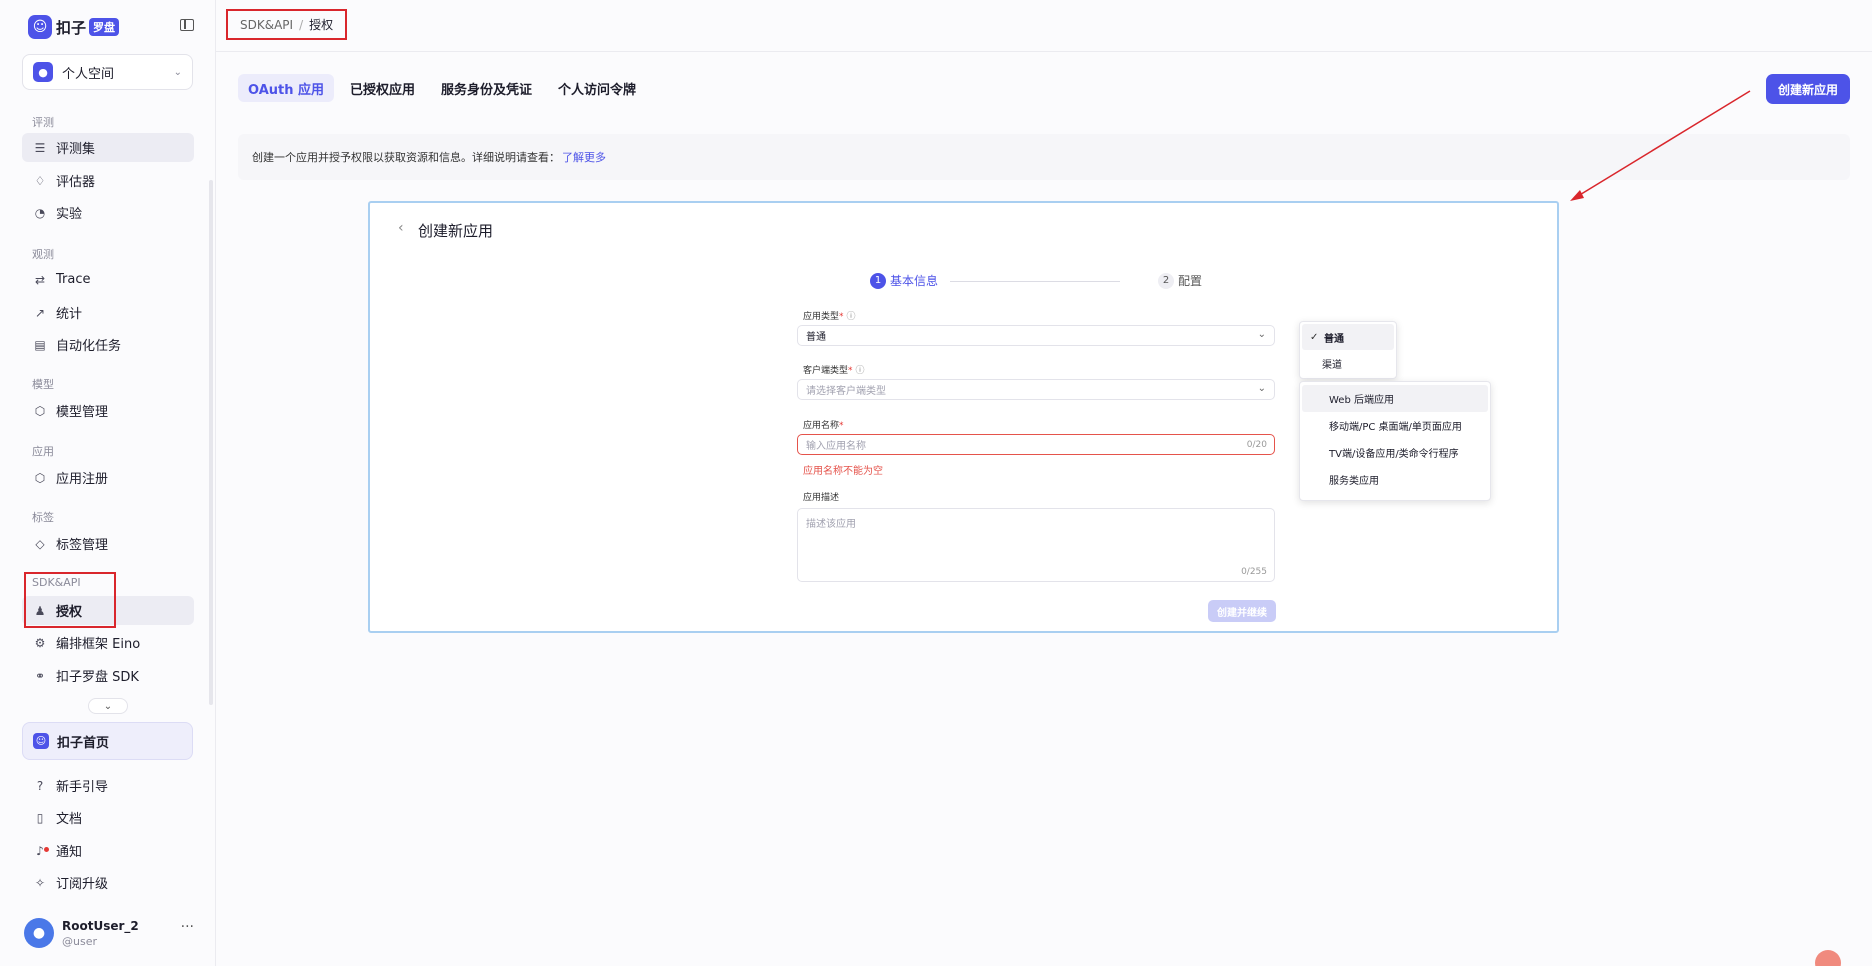 Image resolution: width=1872 pixels, height=966 pixels. Describe the element at coordinates (40, 27) in the screenshot. I see `coze-logo-icon: ☺` at that location.